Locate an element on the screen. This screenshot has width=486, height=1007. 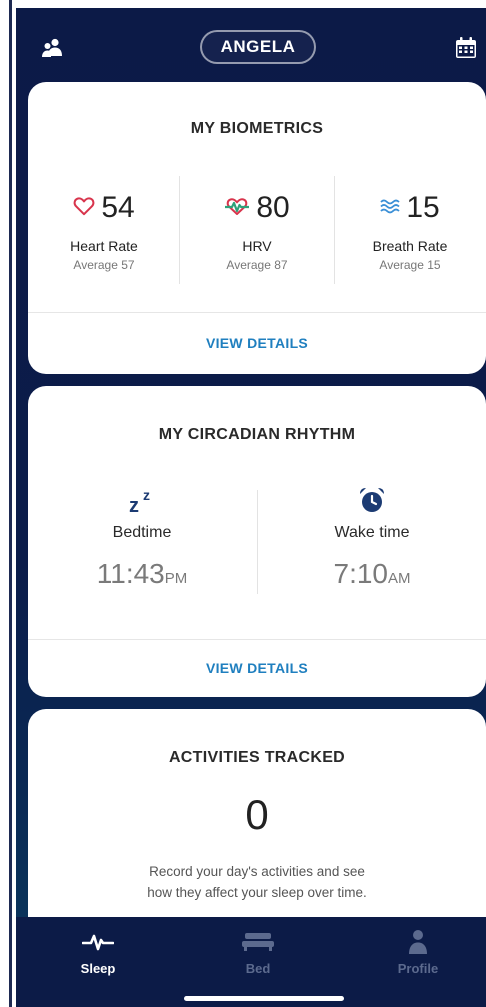
tab-profile-label: Profile is located at coordinates (418, 968).